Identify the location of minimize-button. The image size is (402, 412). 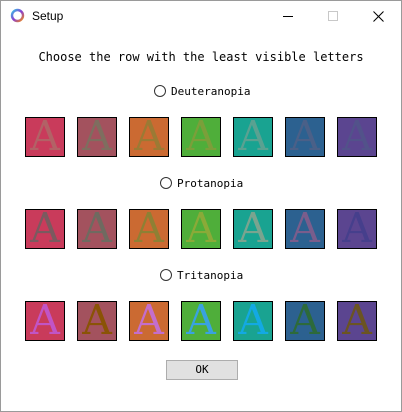
(288, 16).